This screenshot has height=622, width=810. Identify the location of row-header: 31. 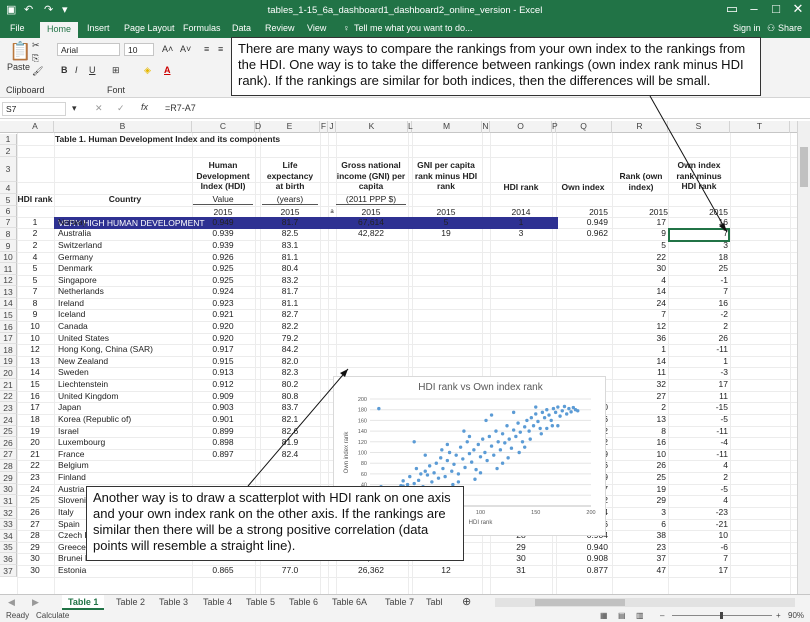
(8, 501).